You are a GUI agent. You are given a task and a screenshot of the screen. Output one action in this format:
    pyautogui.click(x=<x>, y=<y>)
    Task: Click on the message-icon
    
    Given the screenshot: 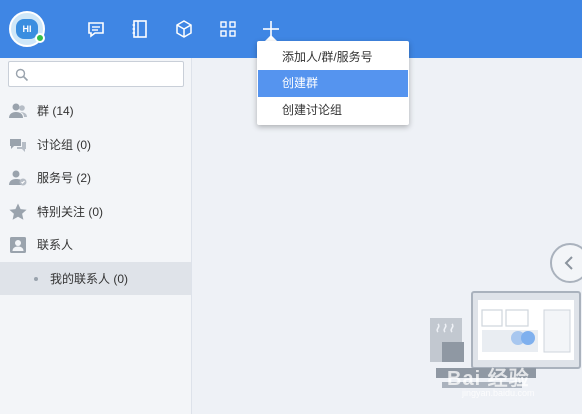 What is the action you would take?
    pyautogui.click(x=96, y=29)
    